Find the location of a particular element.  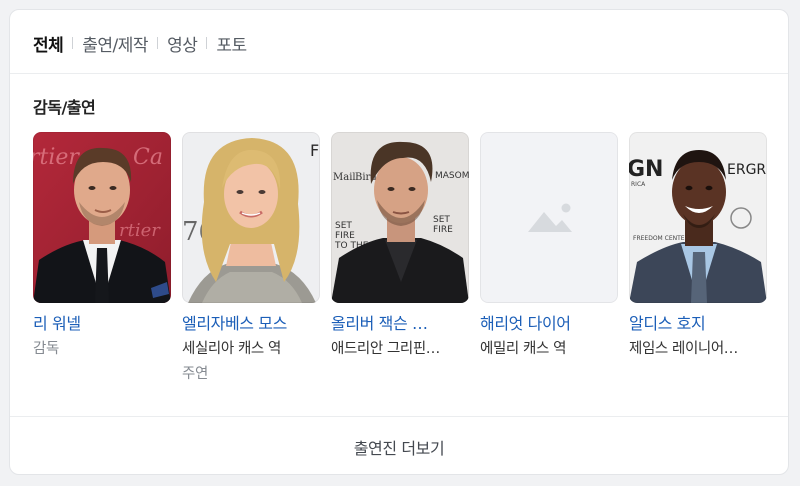

svg-text: F is located at coordinates (314, 150).